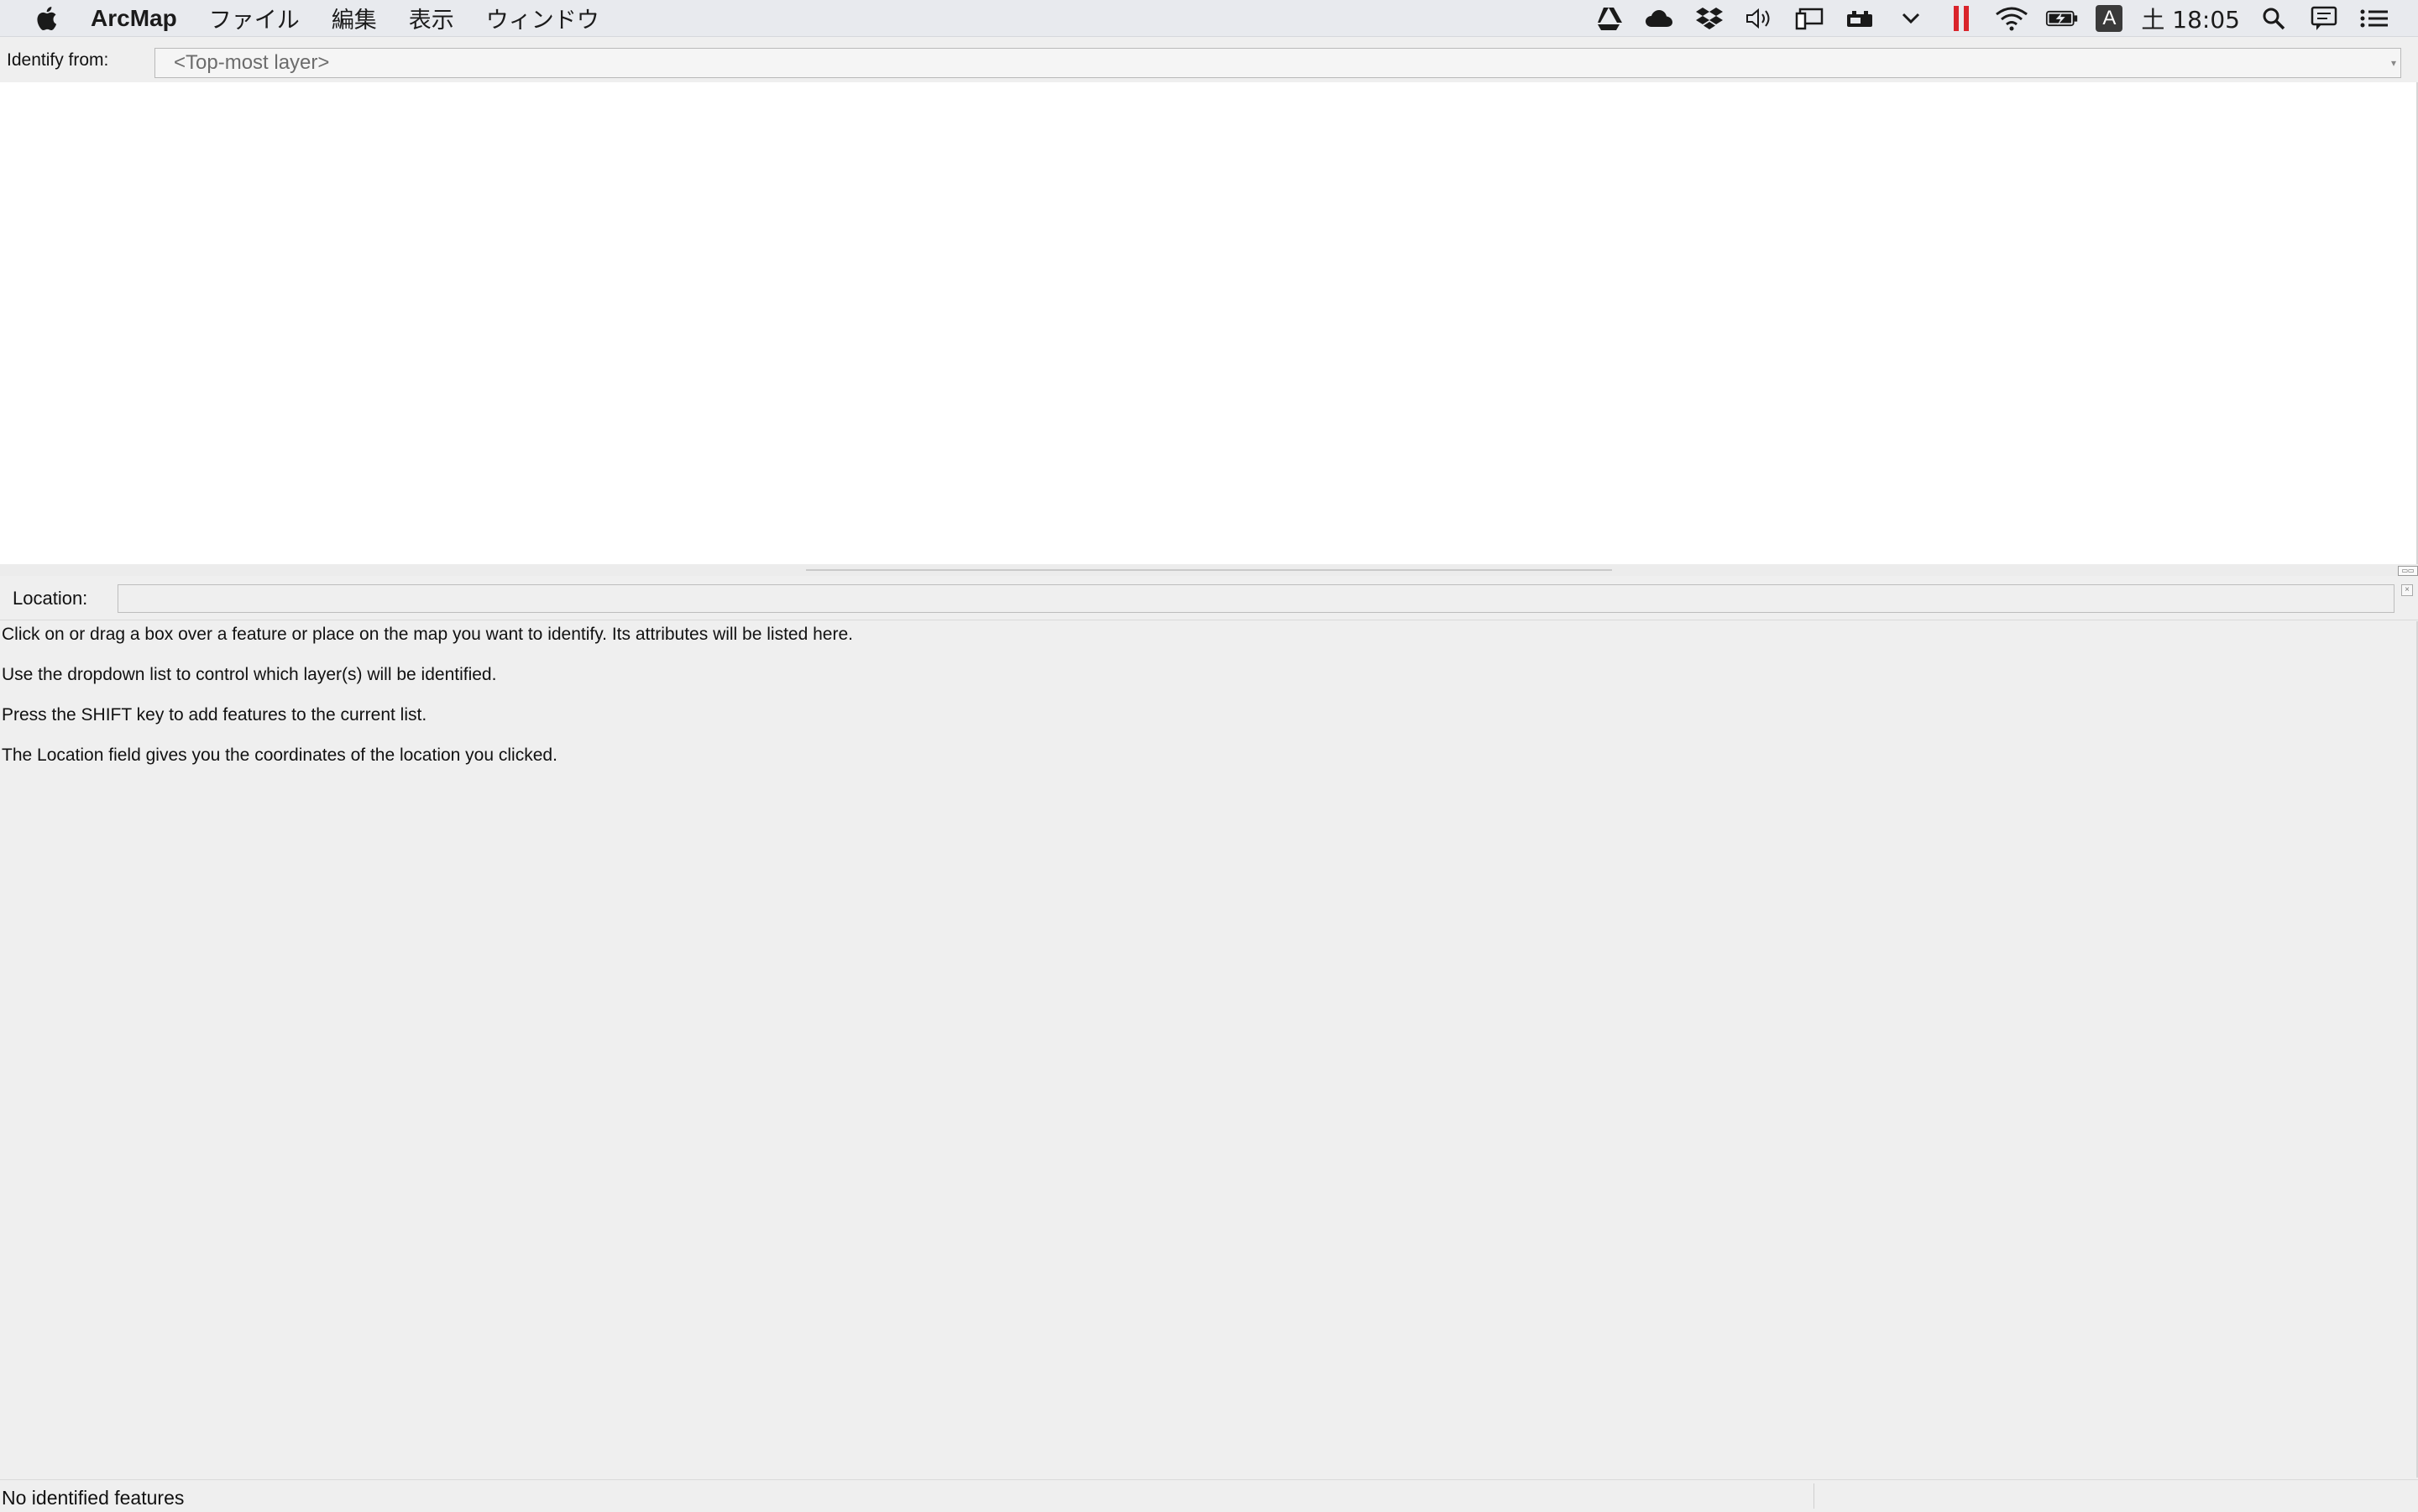 The width and height of the screenshot is (2418, 1512). What do you see at coordinates (1659, 18) in the screenshot?
I see `cloud-icon` at bounding box center [1659, 18].